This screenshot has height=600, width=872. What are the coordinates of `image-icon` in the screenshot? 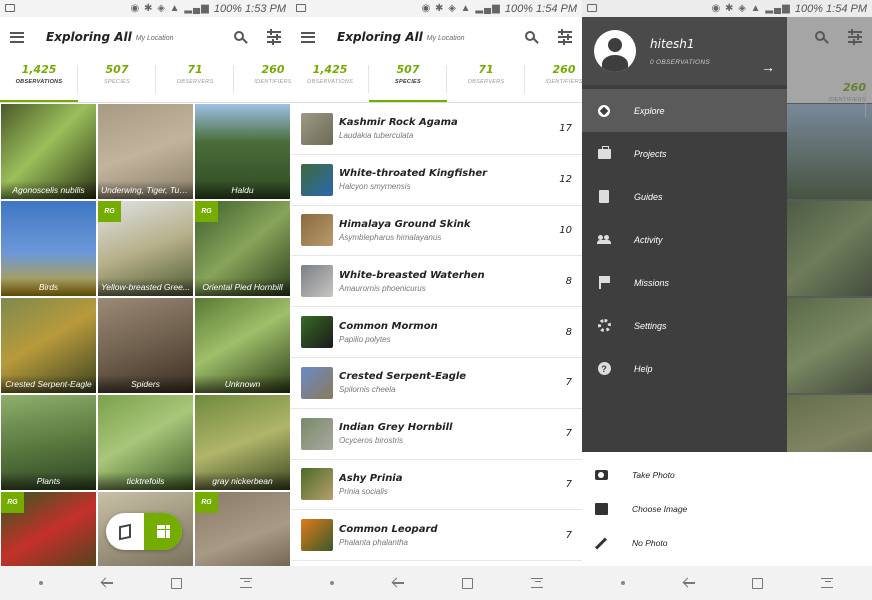 It's located at (601, 509).